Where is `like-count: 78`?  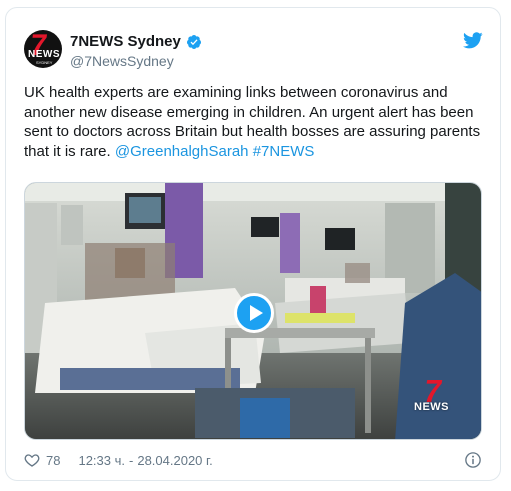
like-count: 78 is located at coordinates (53, 460).